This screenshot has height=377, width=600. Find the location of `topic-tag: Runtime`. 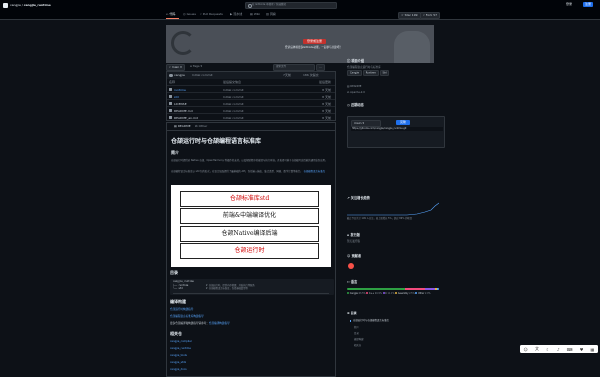

topic-tag: Runtime is located at coordinates (370, 72).